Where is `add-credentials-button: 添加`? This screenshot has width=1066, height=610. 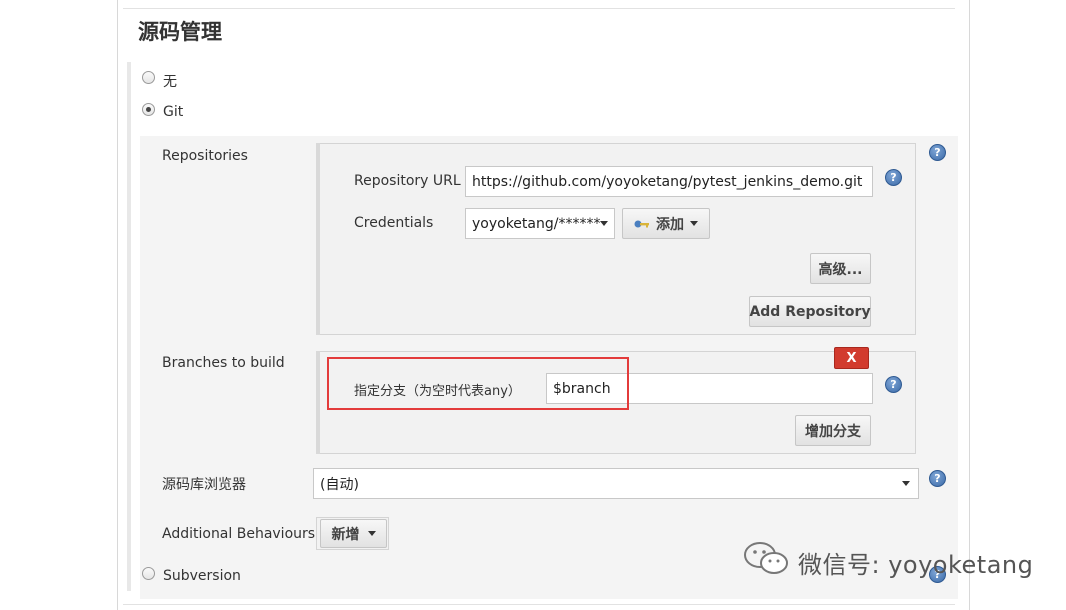 add-credentials-button: 添加 is located at coordinates (666, 223).